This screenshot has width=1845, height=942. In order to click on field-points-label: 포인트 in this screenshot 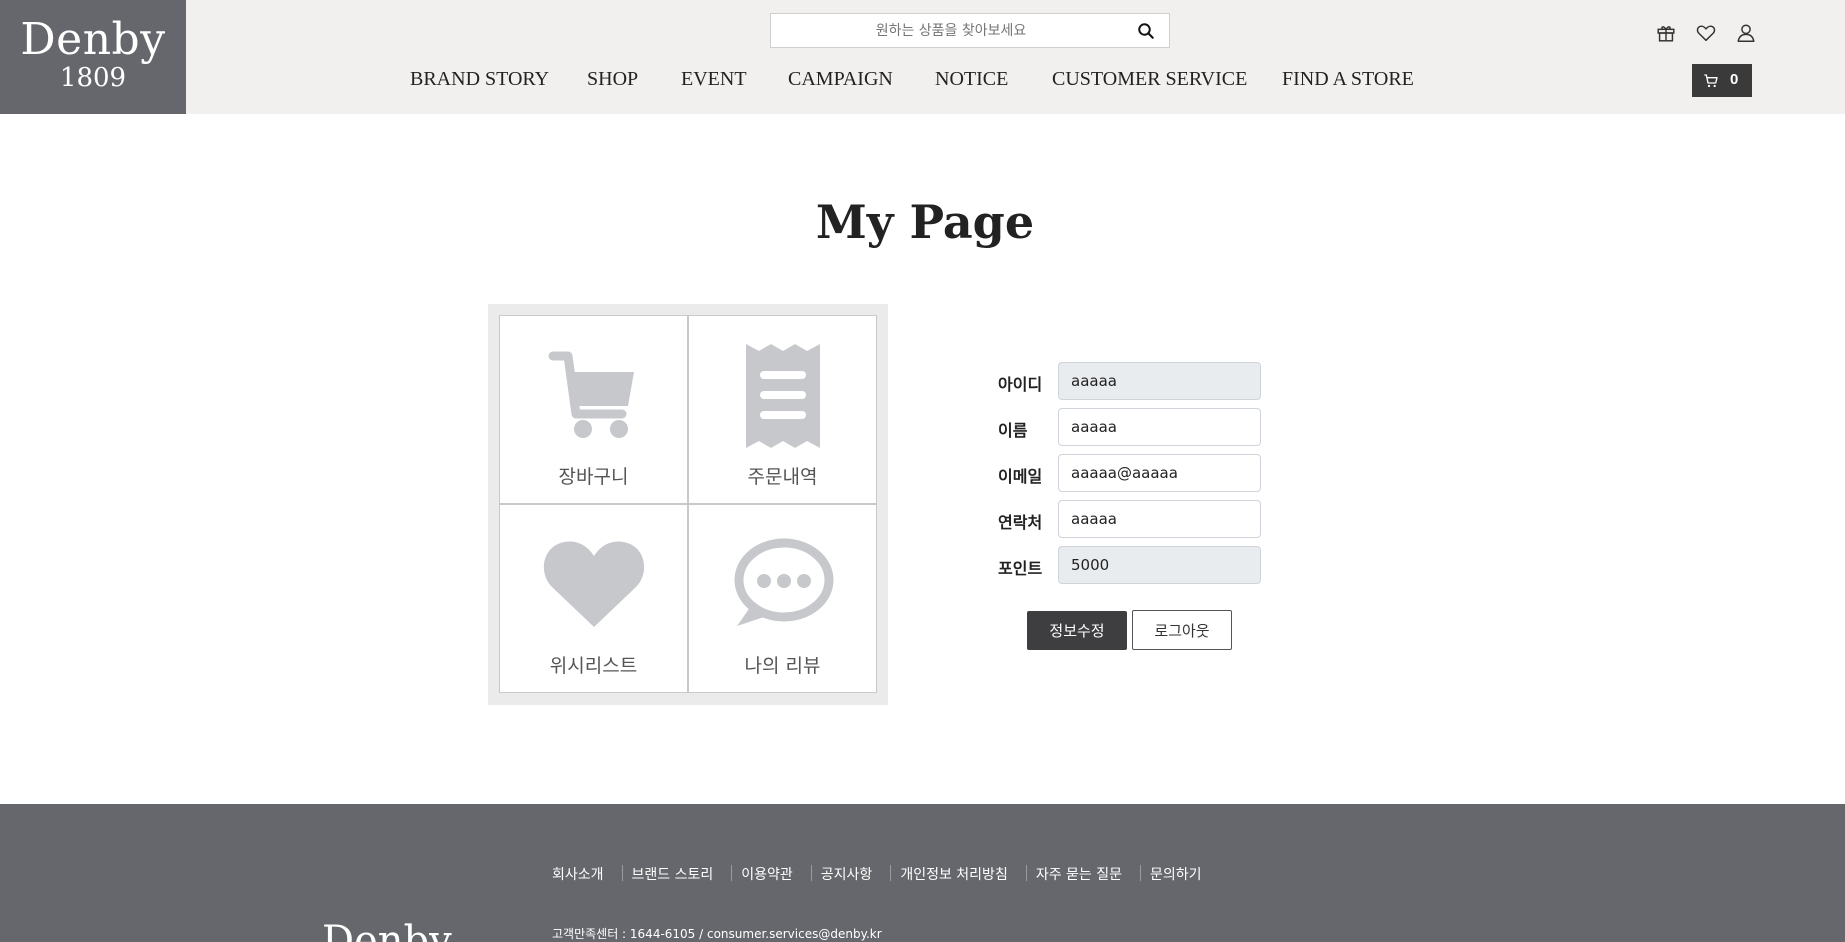, I will do `click(1020, 568)`.